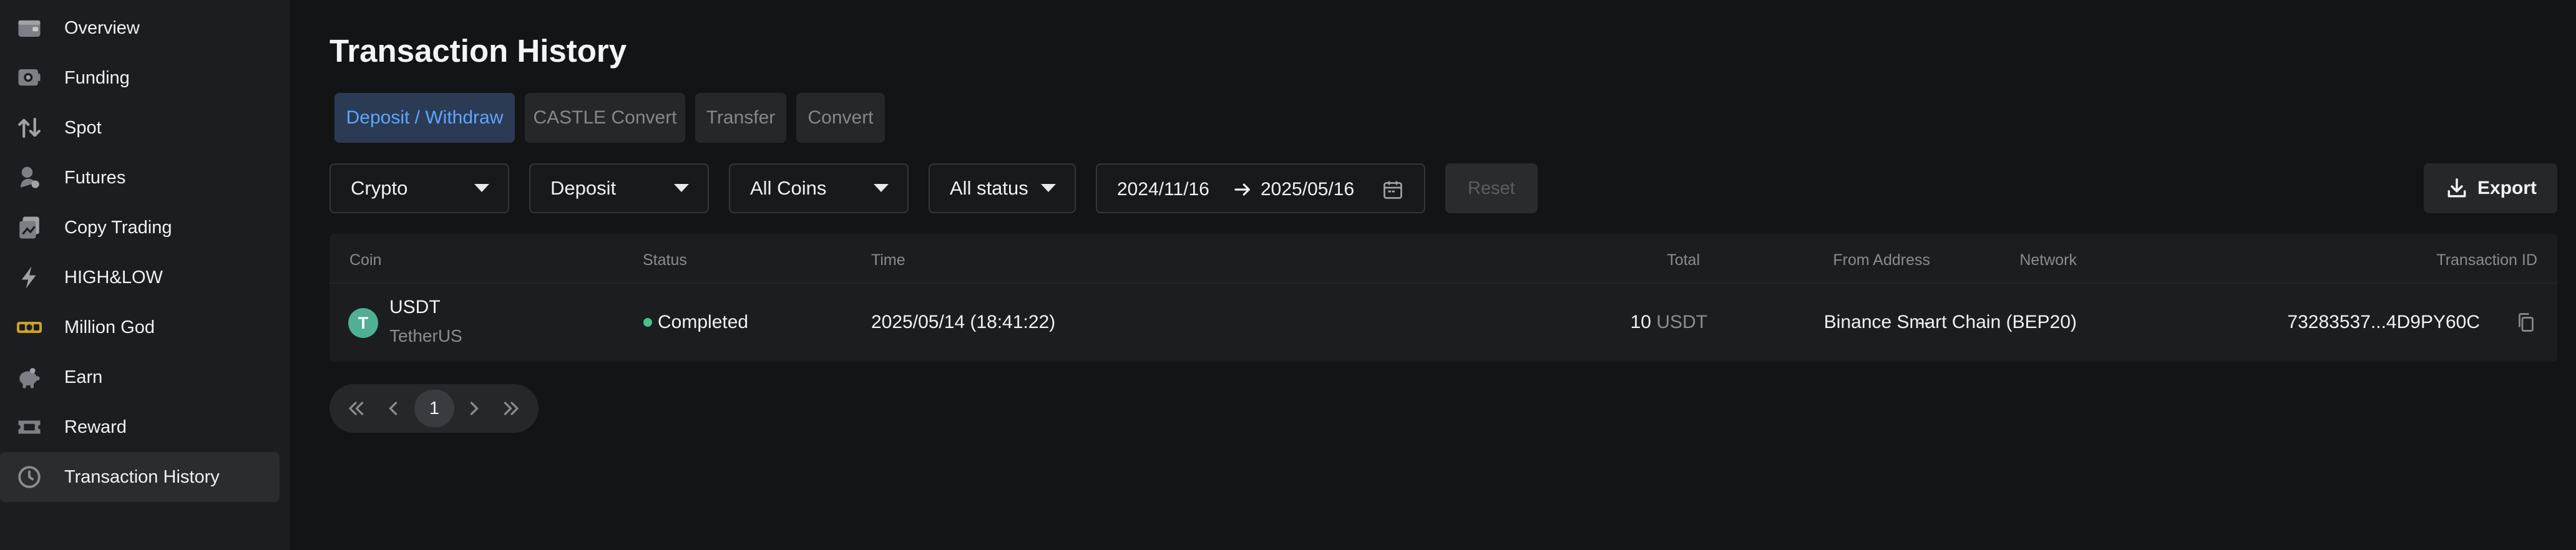 The image size is (2576, 550). Describe the element at coordinates (29, 78) in the screenshot. I see `safe-icon` at that location.